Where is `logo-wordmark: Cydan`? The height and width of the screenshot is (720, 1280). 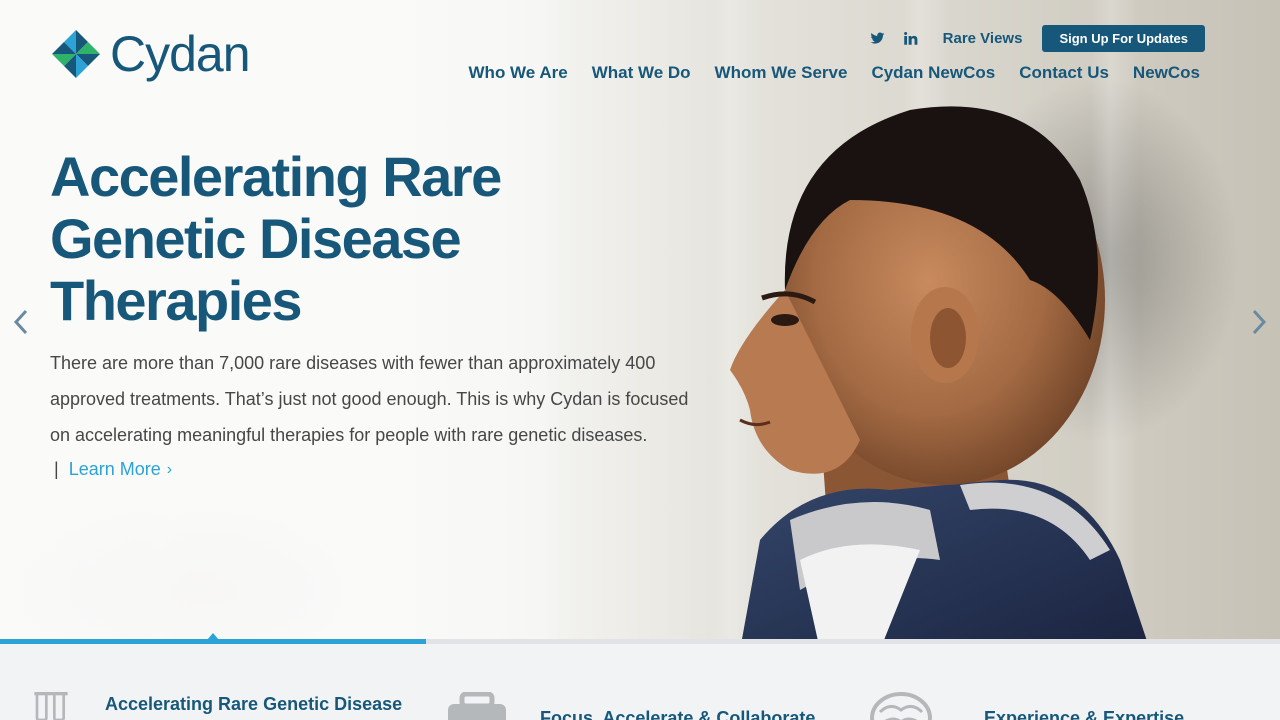 logo-wordmark: Cydan is located at coordinates (180, 54).